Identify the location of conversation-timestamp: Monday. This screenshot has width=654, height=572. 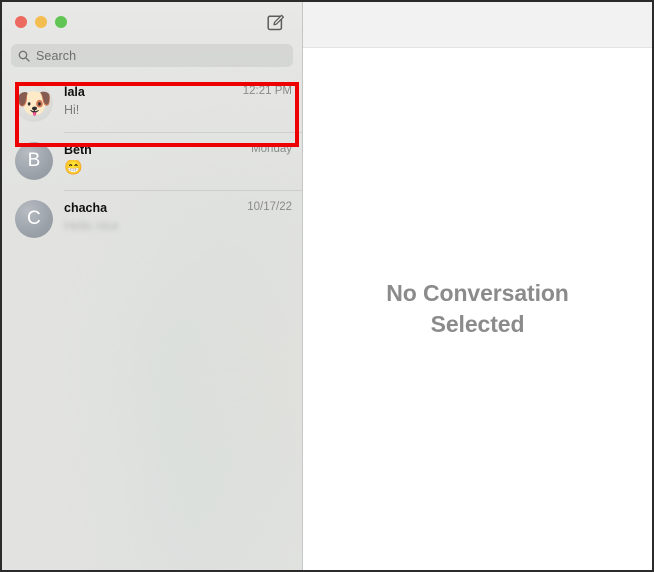
(271, 149).